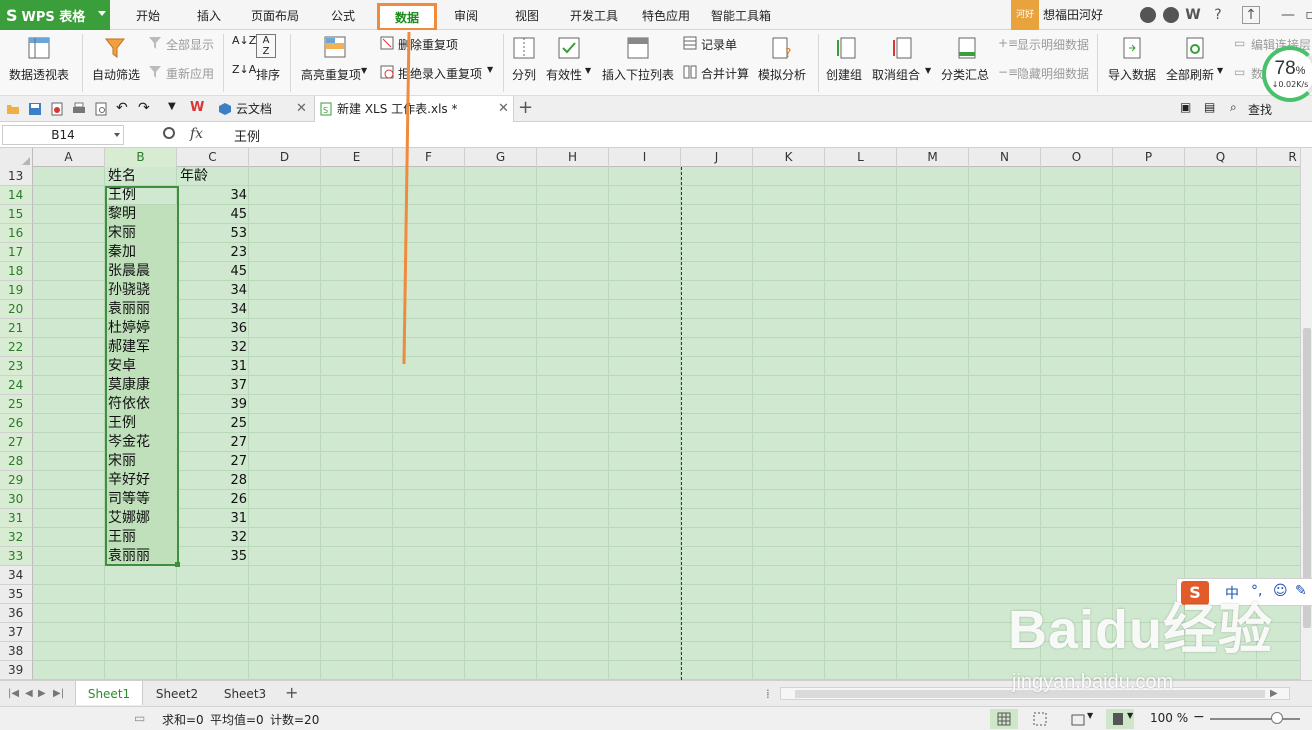  I want to click on column-header: G, so click(501, 157).